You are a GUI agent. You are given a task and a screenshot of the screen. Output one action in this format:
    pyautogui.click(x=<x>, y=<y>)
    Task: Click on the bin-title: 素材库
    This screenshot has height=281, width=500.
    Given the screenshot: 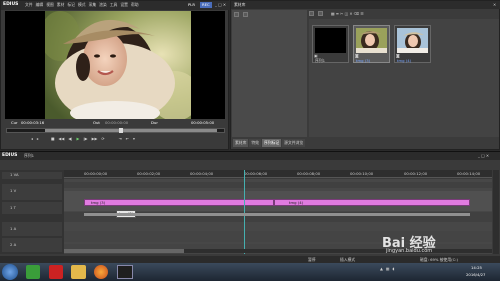 What is the action you would take?
    pyautogui.click(x=240, y=4)
    